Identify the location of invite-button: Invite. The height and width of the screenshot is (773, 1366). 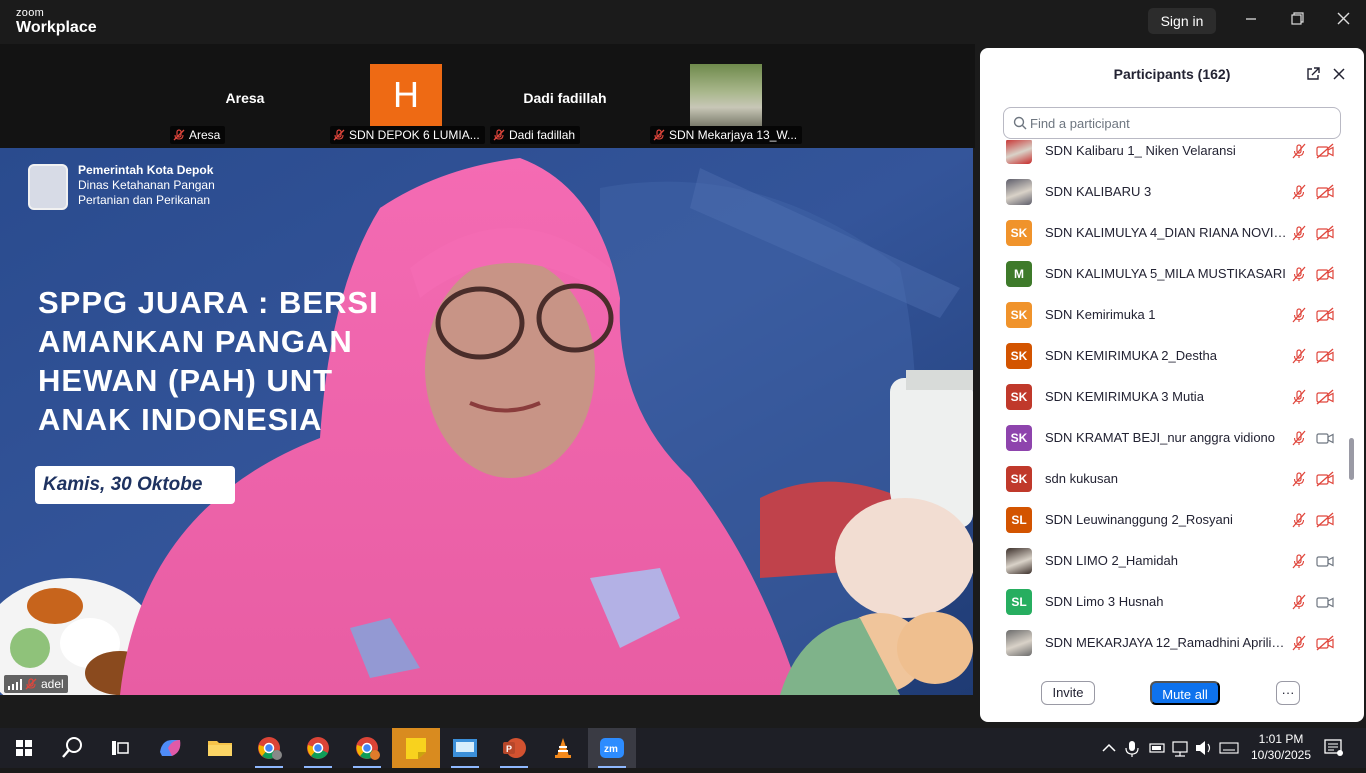
(1068, 693).